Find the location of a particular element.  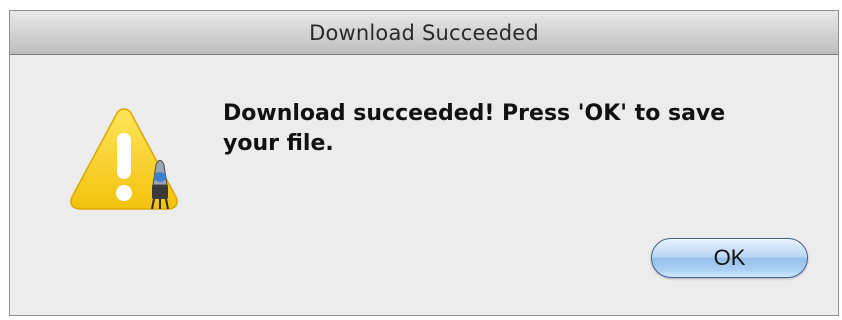

title-bar: Download Succeeded is located at coordinates (424, 33).